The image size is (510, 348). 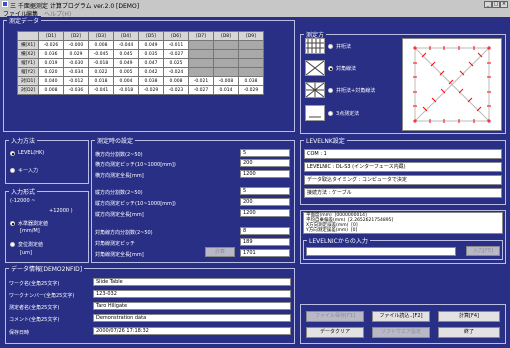 What do you see at coordinates (315, 46) in the screenshot?
I see `grid-pattern-icon` at bounding box center [315, 46].